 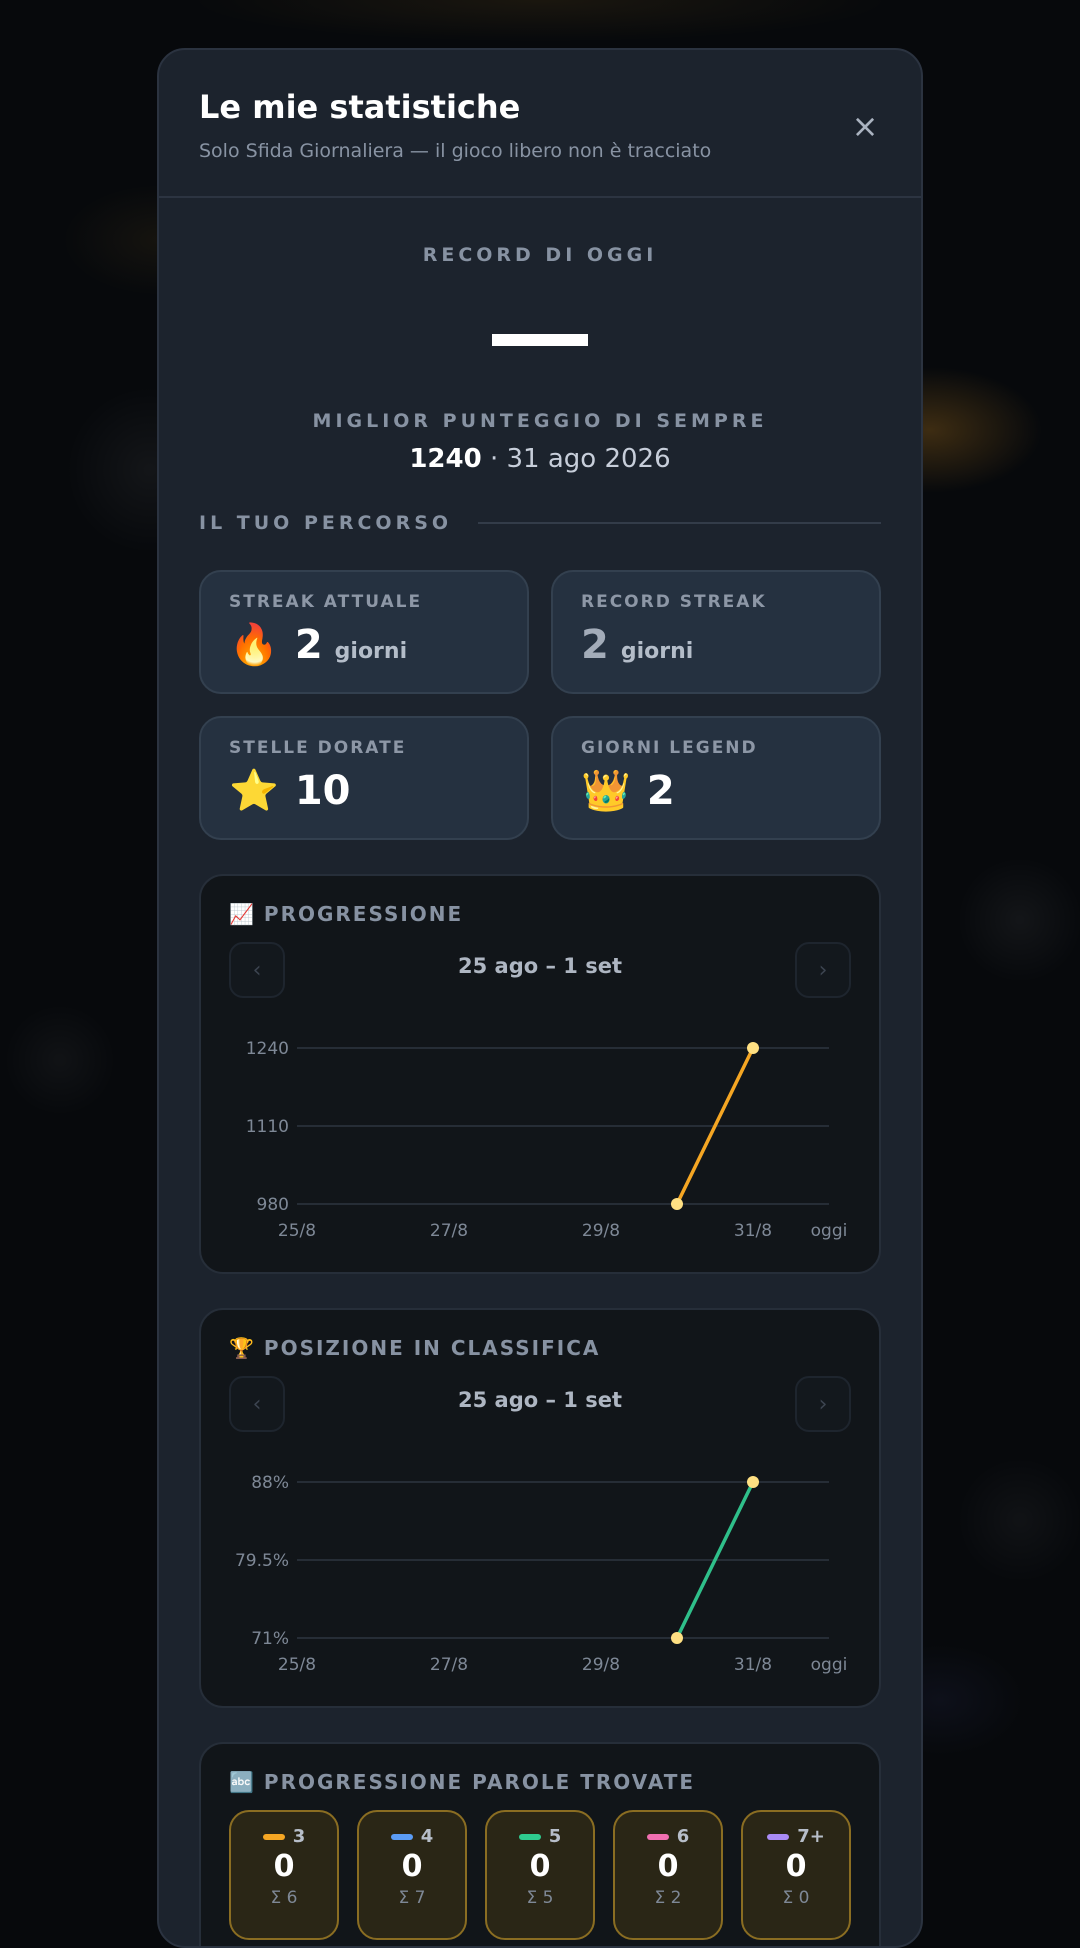 What do you see at coordinates (555, 1836) in the screenshot?
I see `word-length: 5` at bounding box center [555, 1836].